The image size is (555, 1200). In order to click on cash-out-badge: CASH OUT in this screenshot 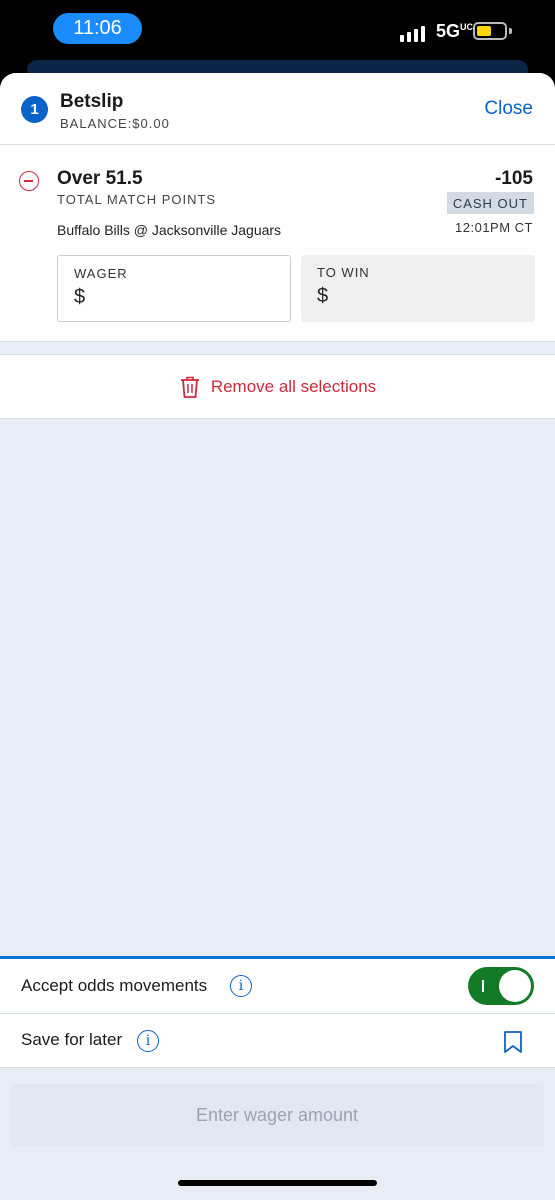, I will do `click(490, 203)`.